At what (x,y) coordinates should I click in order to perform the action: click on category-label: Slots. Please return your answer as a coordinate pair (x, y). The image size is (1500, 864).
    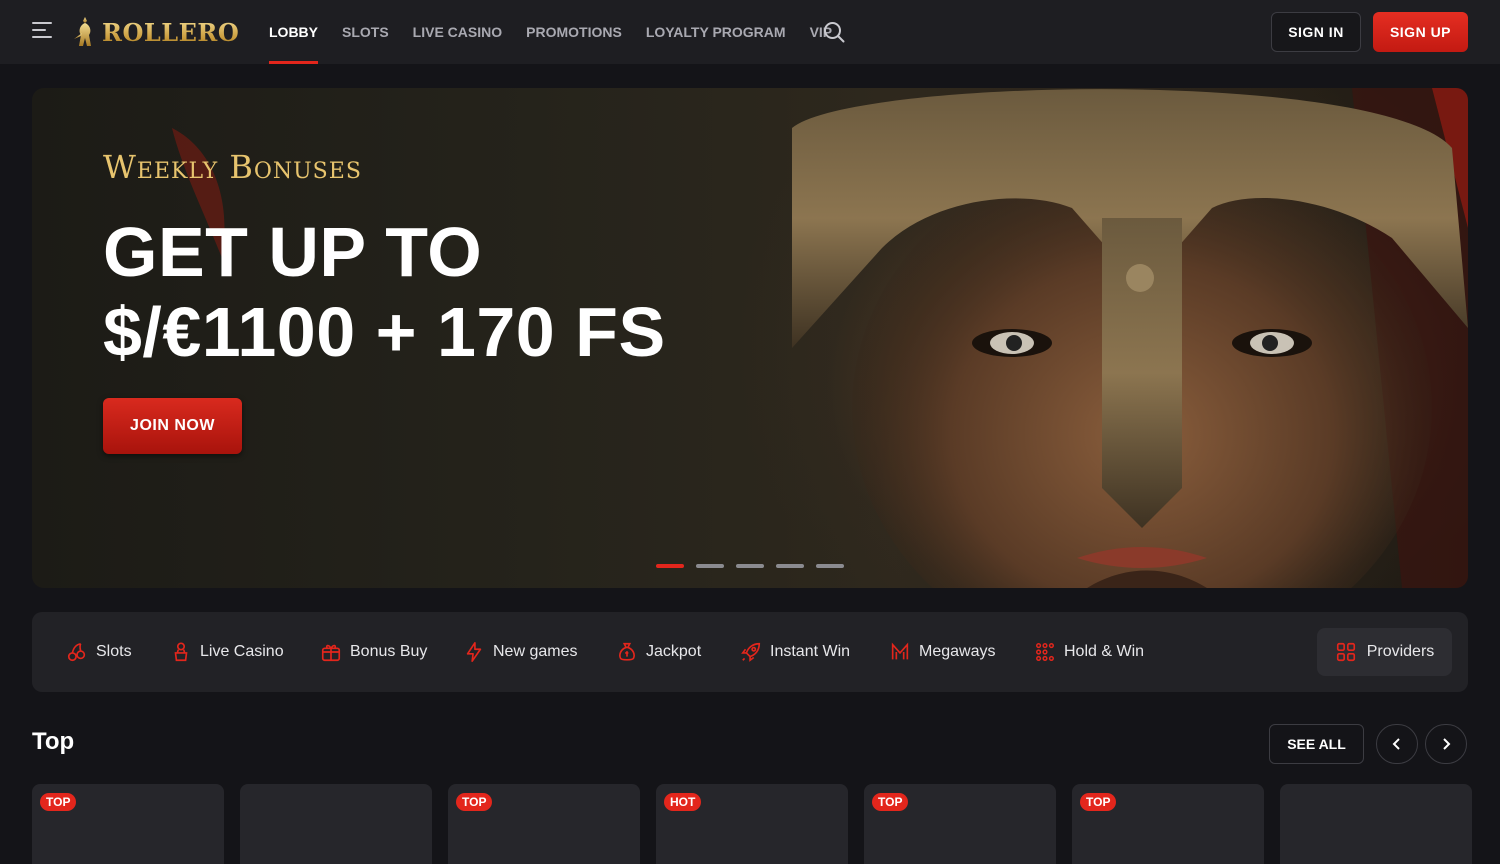
    Looking at the image, I should click on (114, 651).